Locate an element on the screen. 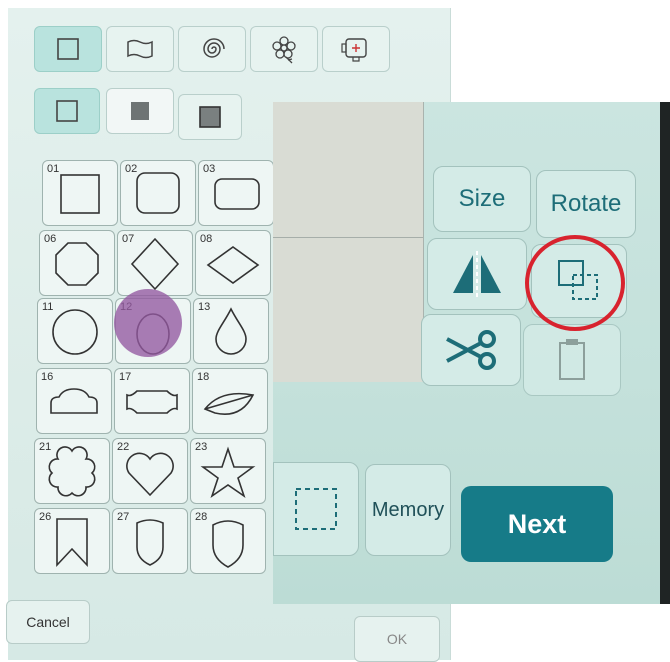 This screenshot has height=662, width=670. memory-label: Memory is located at coordinates (408, 509).